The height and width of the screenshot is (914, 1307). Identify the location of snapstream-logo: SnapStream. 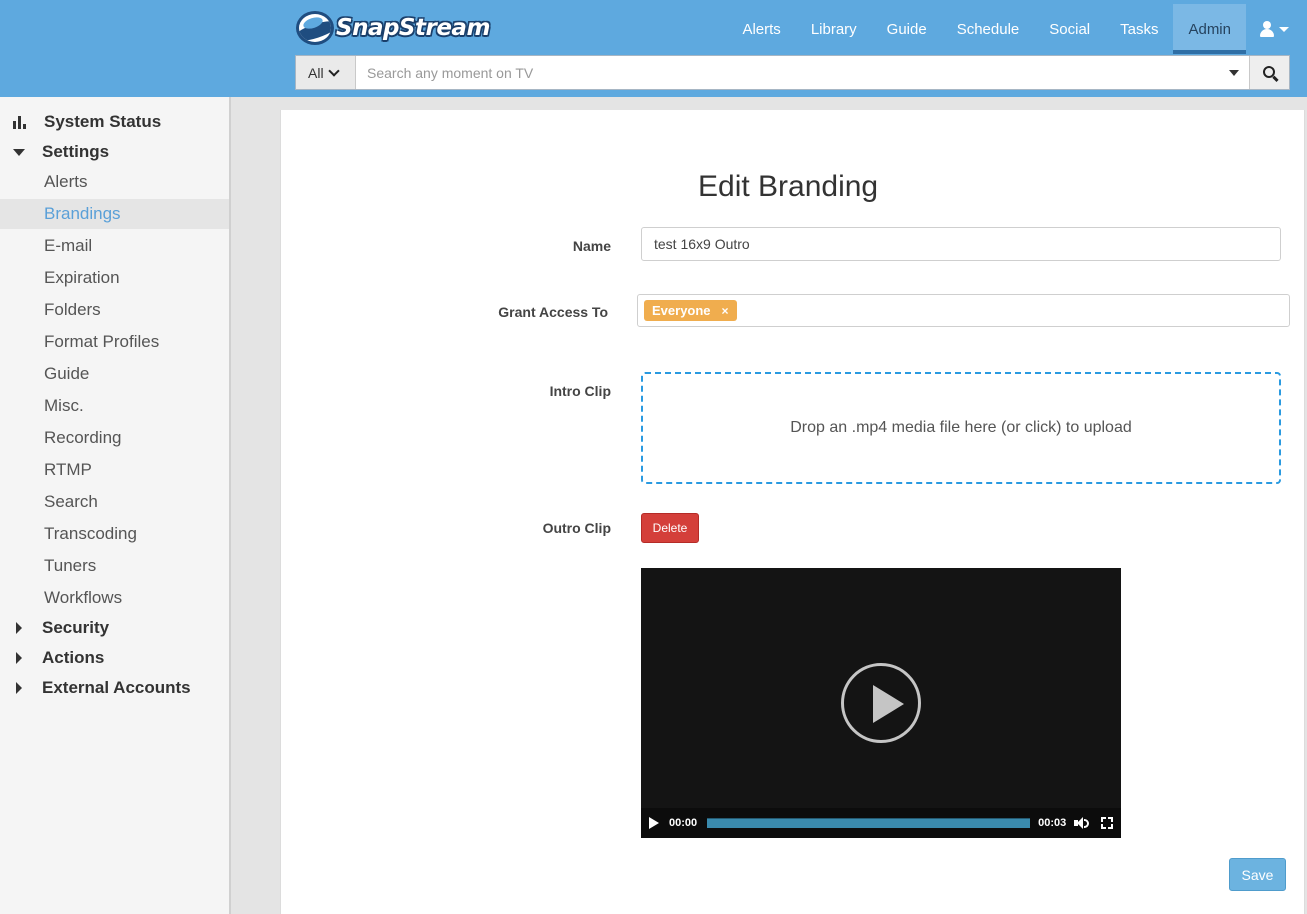
(393, 28).